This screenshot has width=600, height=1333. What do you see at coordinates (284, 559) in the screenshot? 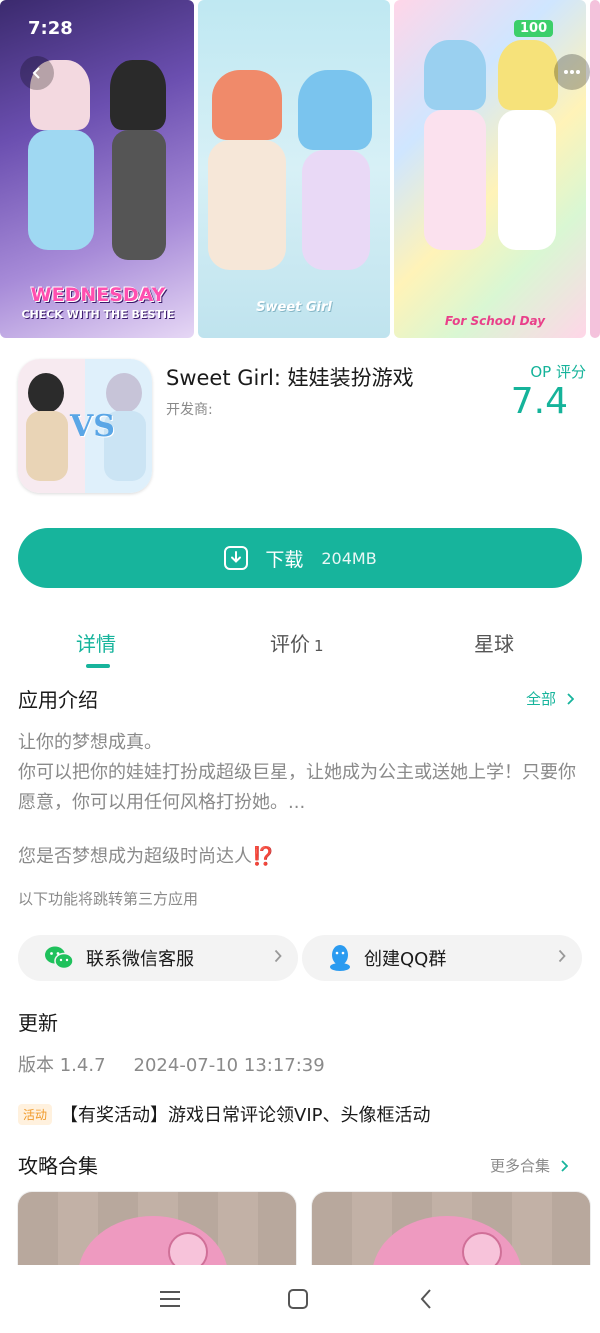
I see `download-label: 下载` at bounding box center [284, 559].